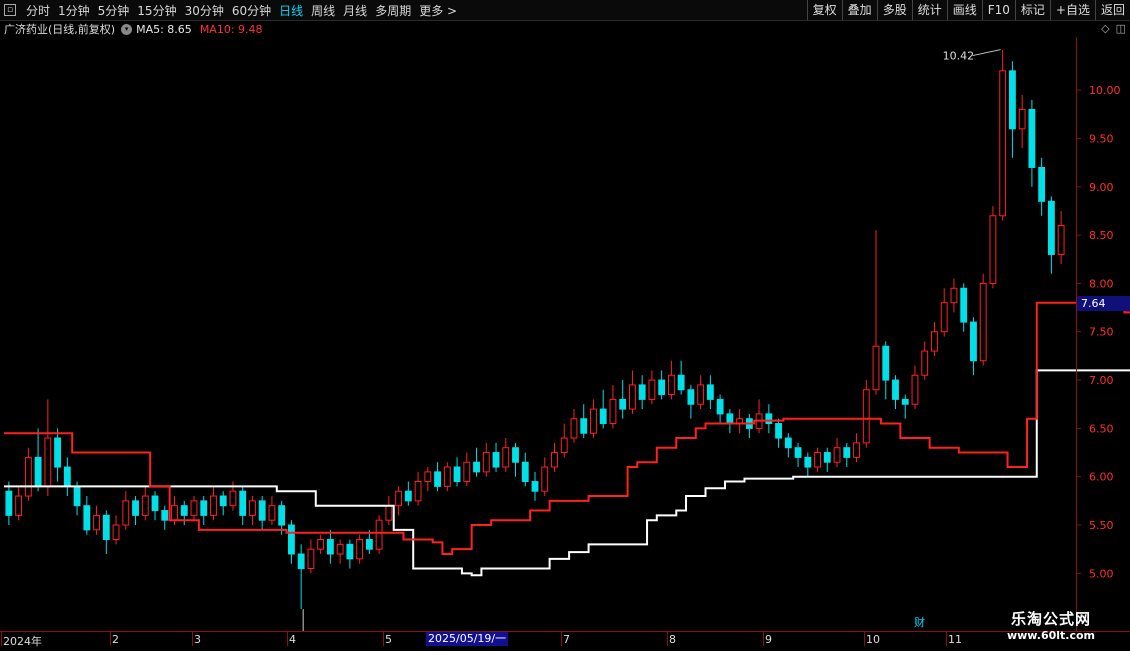  What do you see at coordinates (873, 639) in the screenshot?
I see `time-label: 10` at bounding box center [873, 639].